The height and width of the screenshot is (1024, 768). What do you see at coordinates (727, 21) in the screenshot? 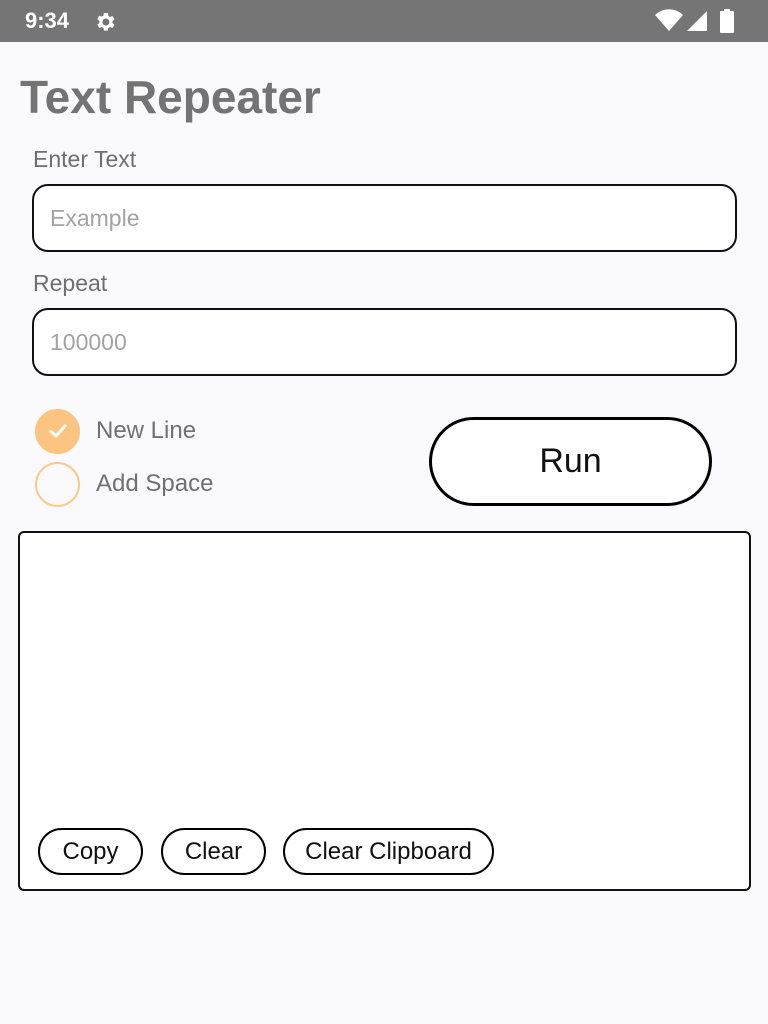
I see `battery-icon` at bounding box center [727, 21].